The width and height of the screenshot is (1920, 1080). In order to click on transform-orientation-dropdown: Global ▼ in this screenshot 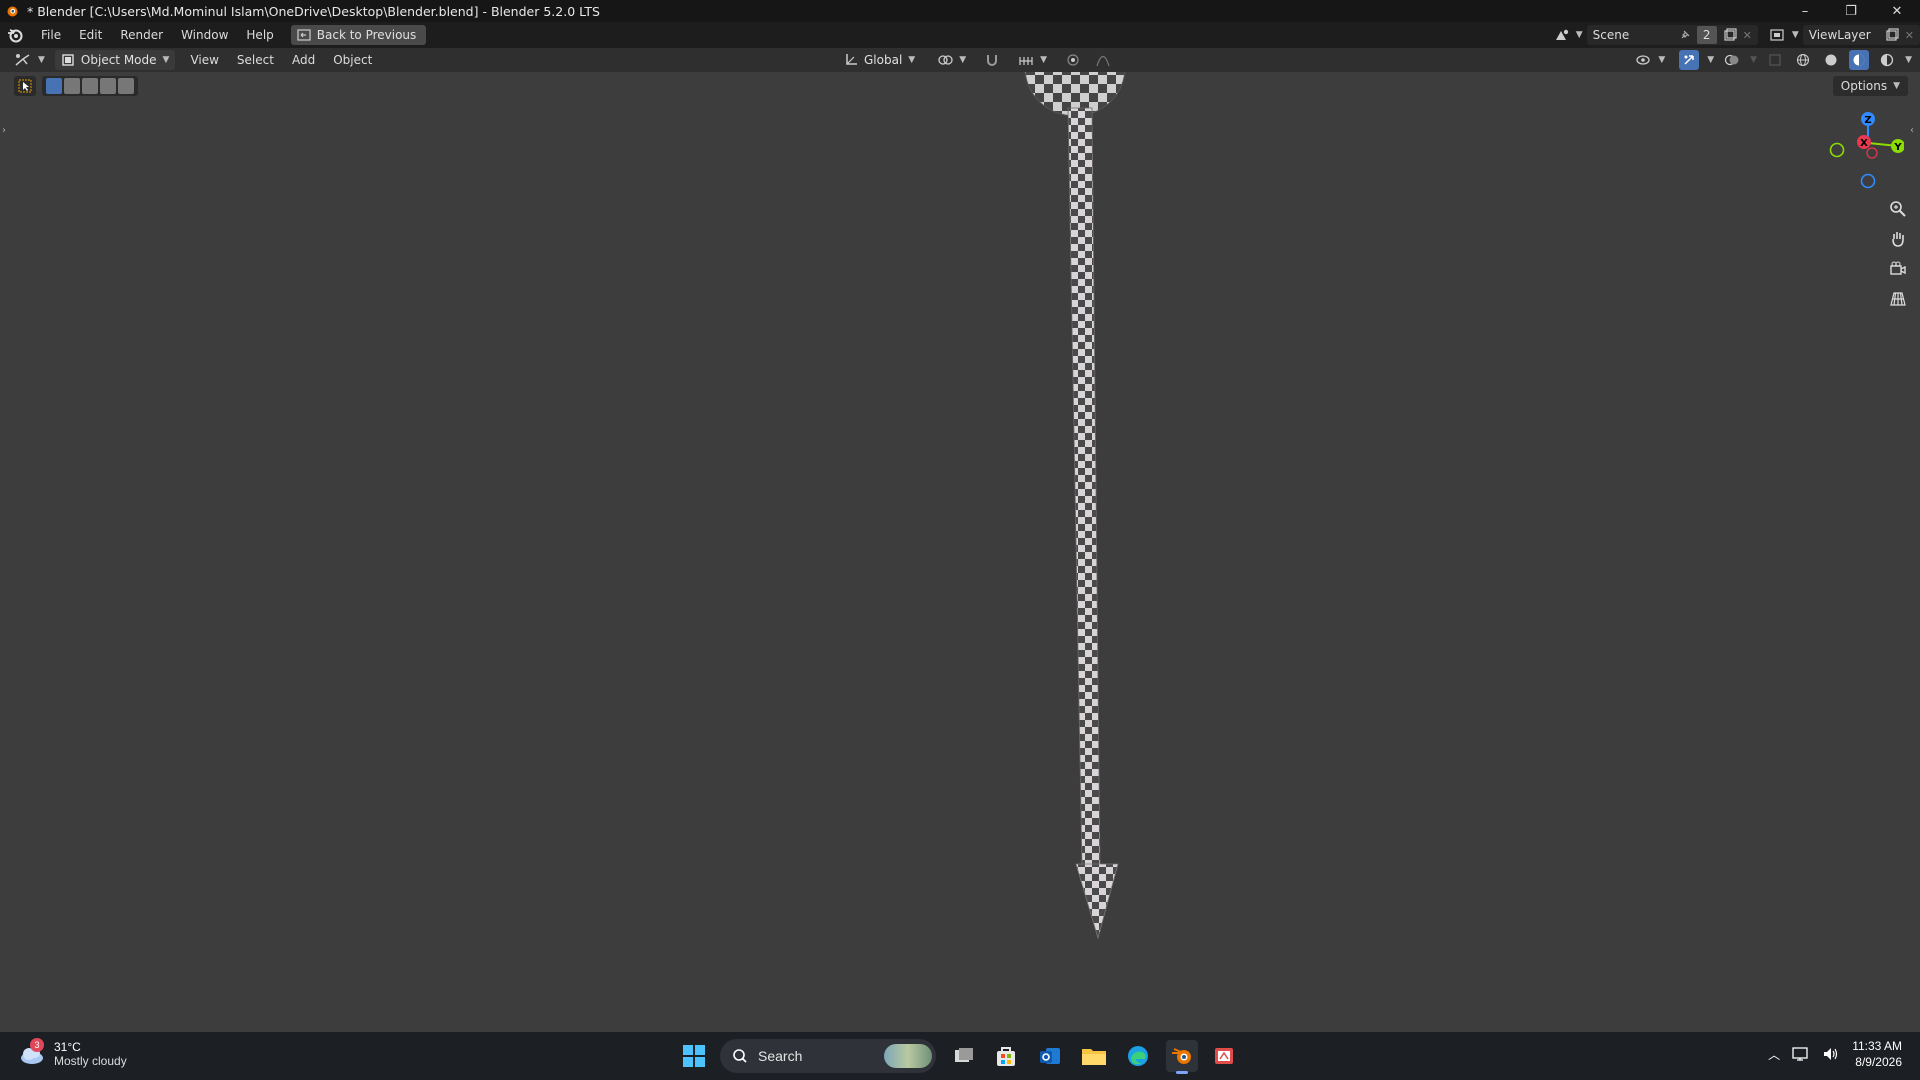, I will do `click(879, 60)`.